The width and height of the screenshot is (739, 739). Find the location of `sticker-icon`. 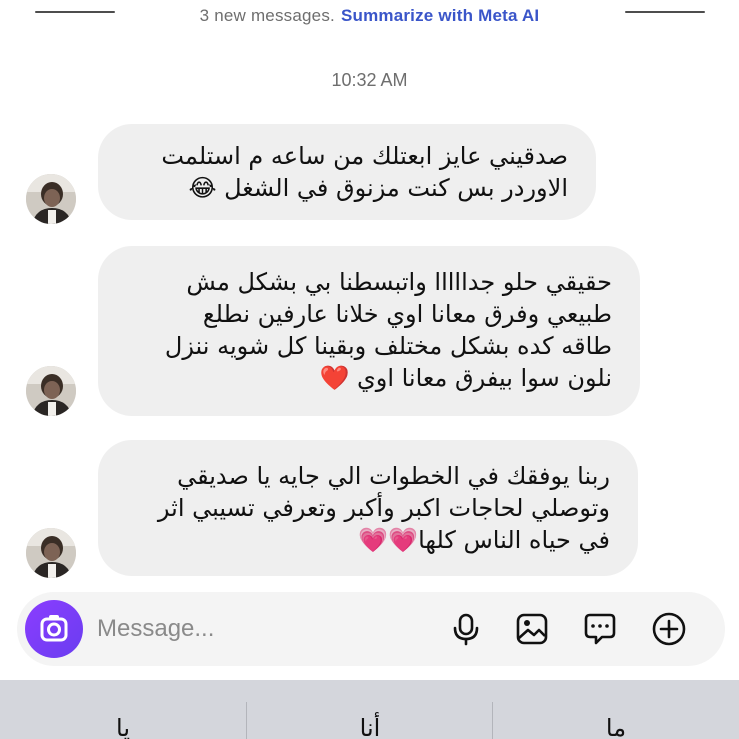

sticker-icon is located at coordinates (600, 629).